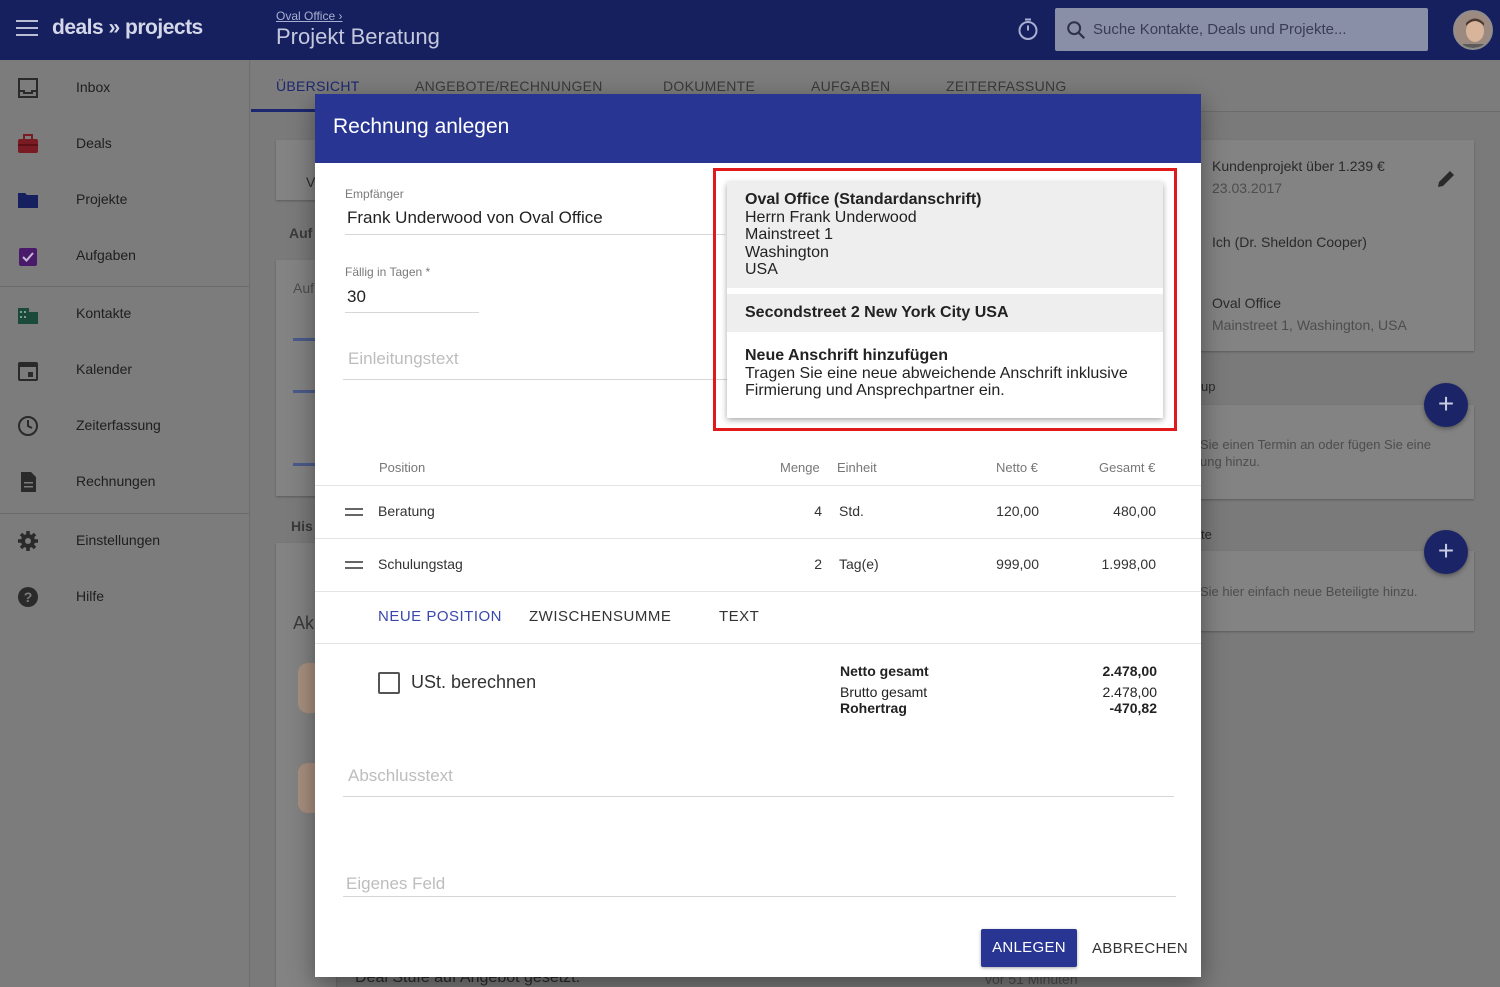 The height and width of the screenshot is (987, 1500). I want to click on col-header-netto: Netto €, so click(1017, 467).